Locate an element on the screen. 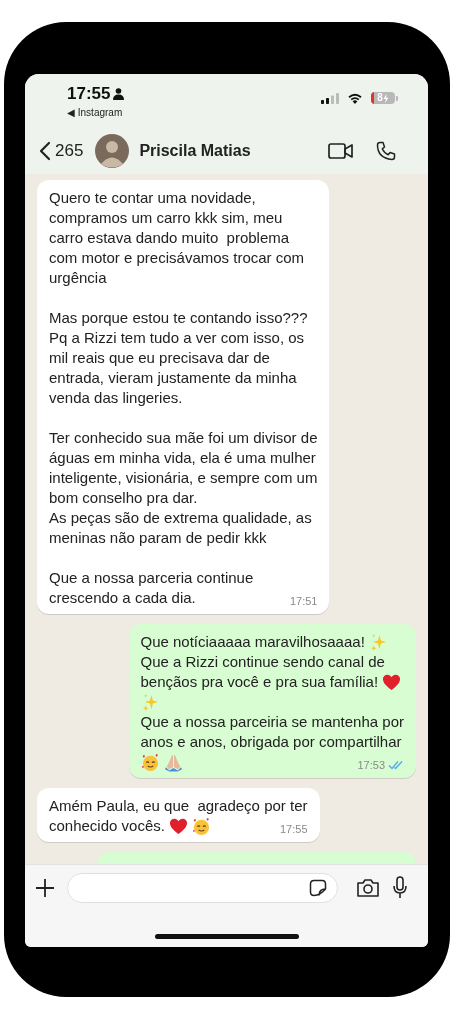 This screenshot has height=1024, width=454. message-time: 17:55 is located at coordinates (293, 829).